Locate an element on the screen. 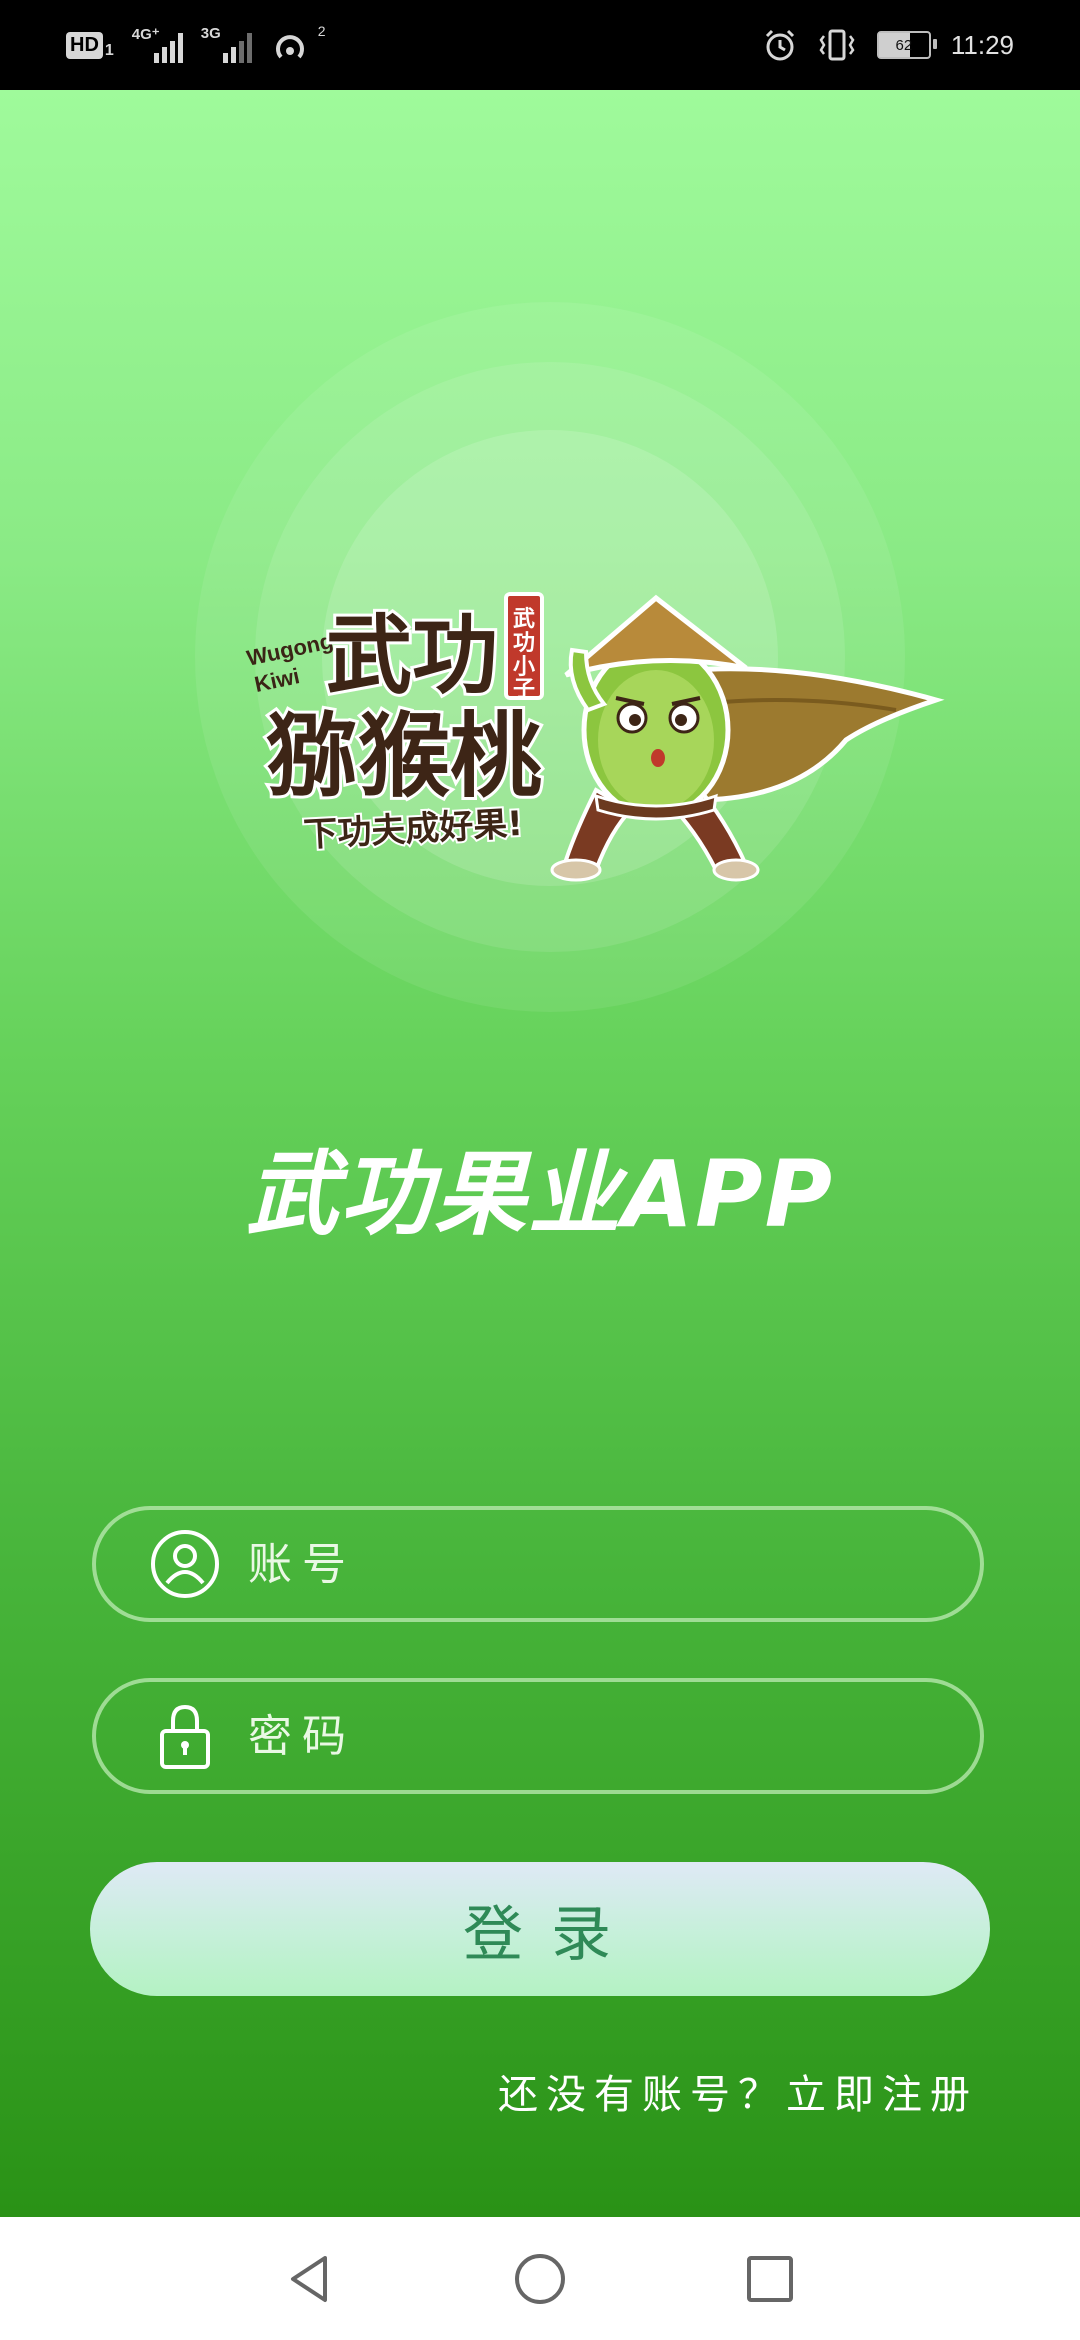  logo-slogan: 下功夫成好果! is located at coordinates (412, 829).